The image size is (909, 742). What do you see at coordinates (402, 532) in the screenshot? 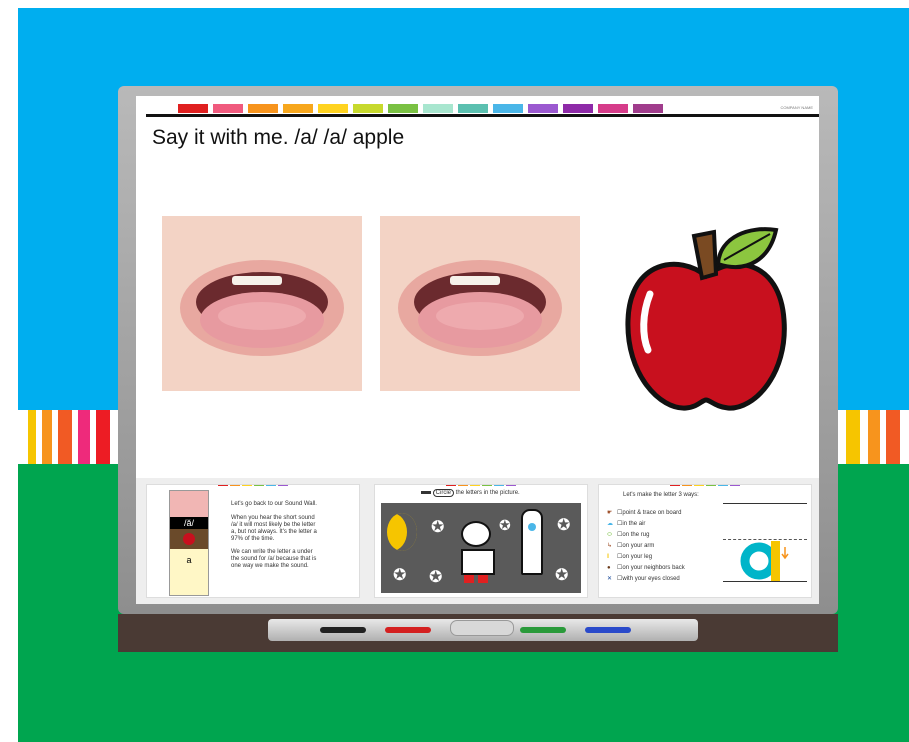
I see `moon-icon` at bounding box center [402, 532].